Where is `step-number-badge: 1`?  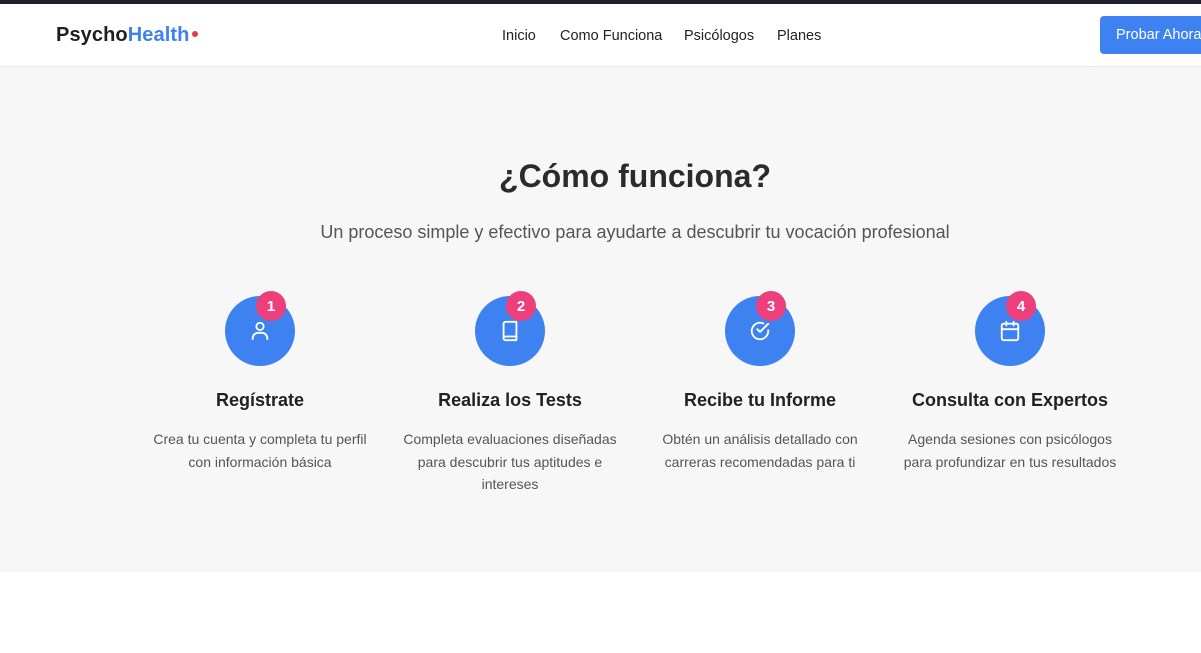
step-number-badge: 1 is located at coordinates (271, 306).